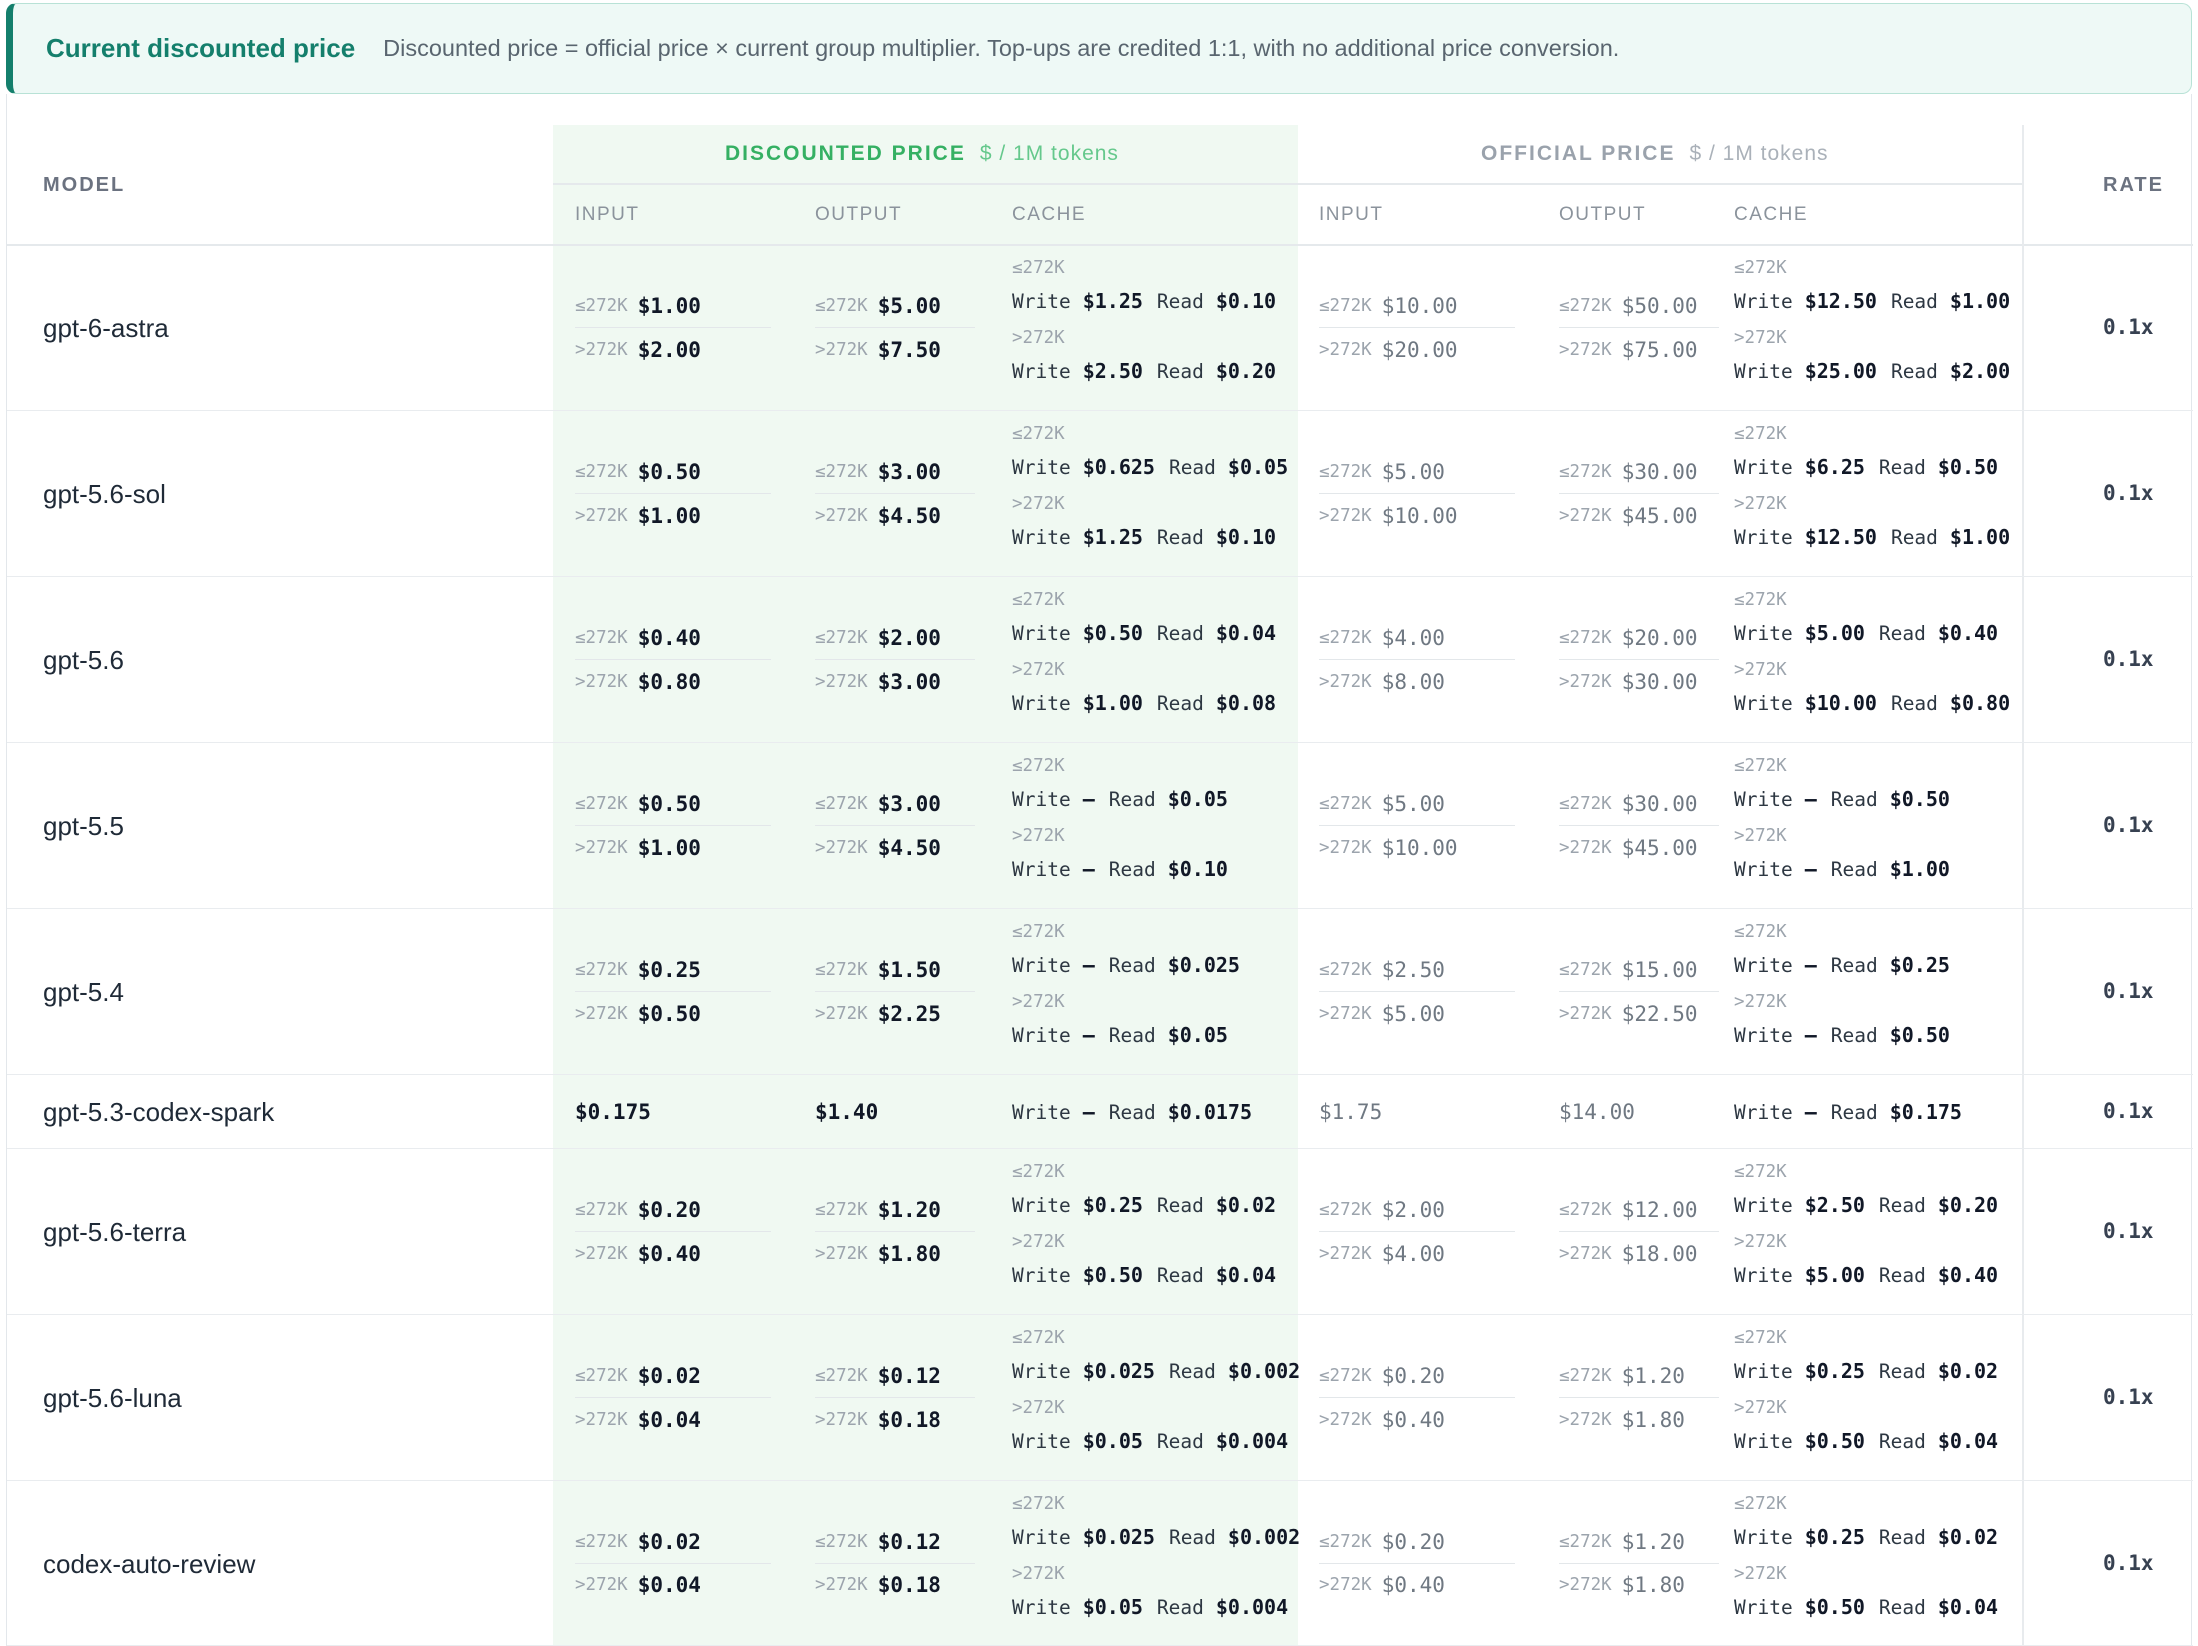 The image size is (2198, 1646). Describe the element at coordinates (1127, 869) in the screenshot. I see `cache-price-line: Write – Read $0.10` at that location.